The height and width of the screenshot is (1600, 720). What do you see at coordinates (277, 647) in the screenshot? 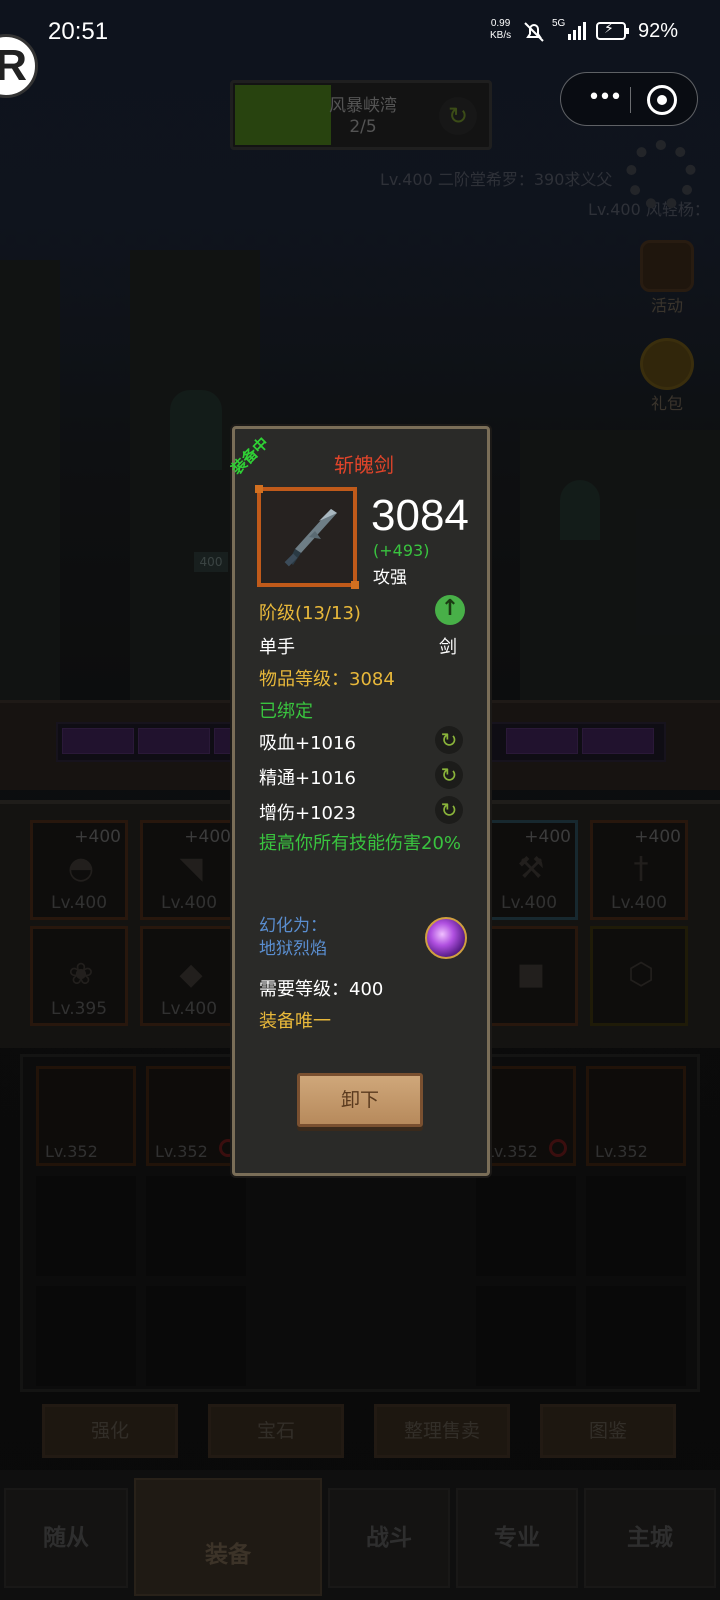
I see `hand-type: 单手` at bounding box center [277, 647].